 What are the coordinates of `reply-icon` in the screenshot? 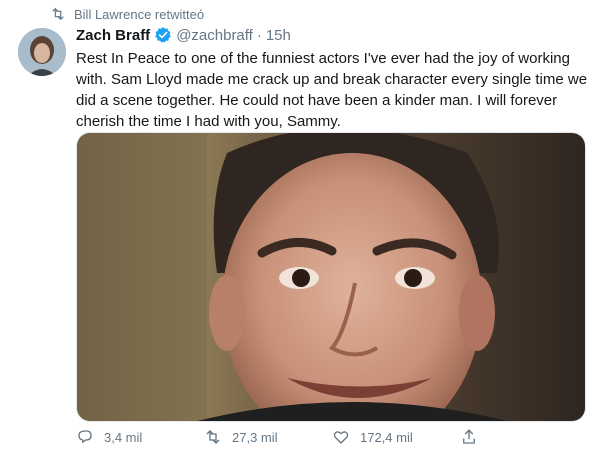 It's located at (85, 436).